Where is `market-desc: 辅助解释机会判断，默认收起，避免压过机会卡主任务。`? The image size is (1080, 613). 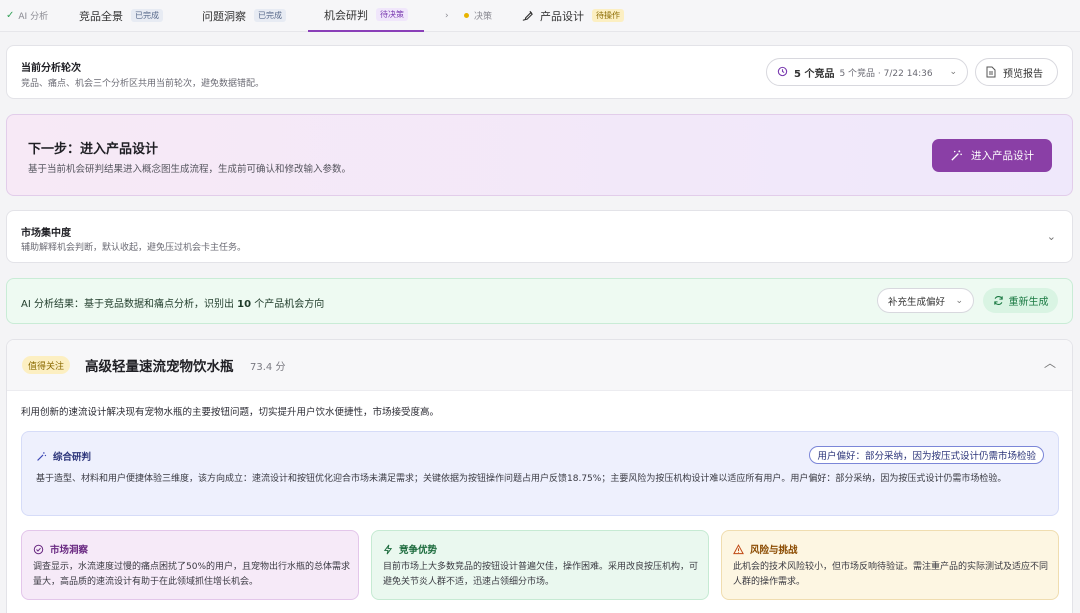
market-desc: 辅助解释机会判断，默认收起，避免压过机会卡主任务。 is located at coordinates (134, 248).